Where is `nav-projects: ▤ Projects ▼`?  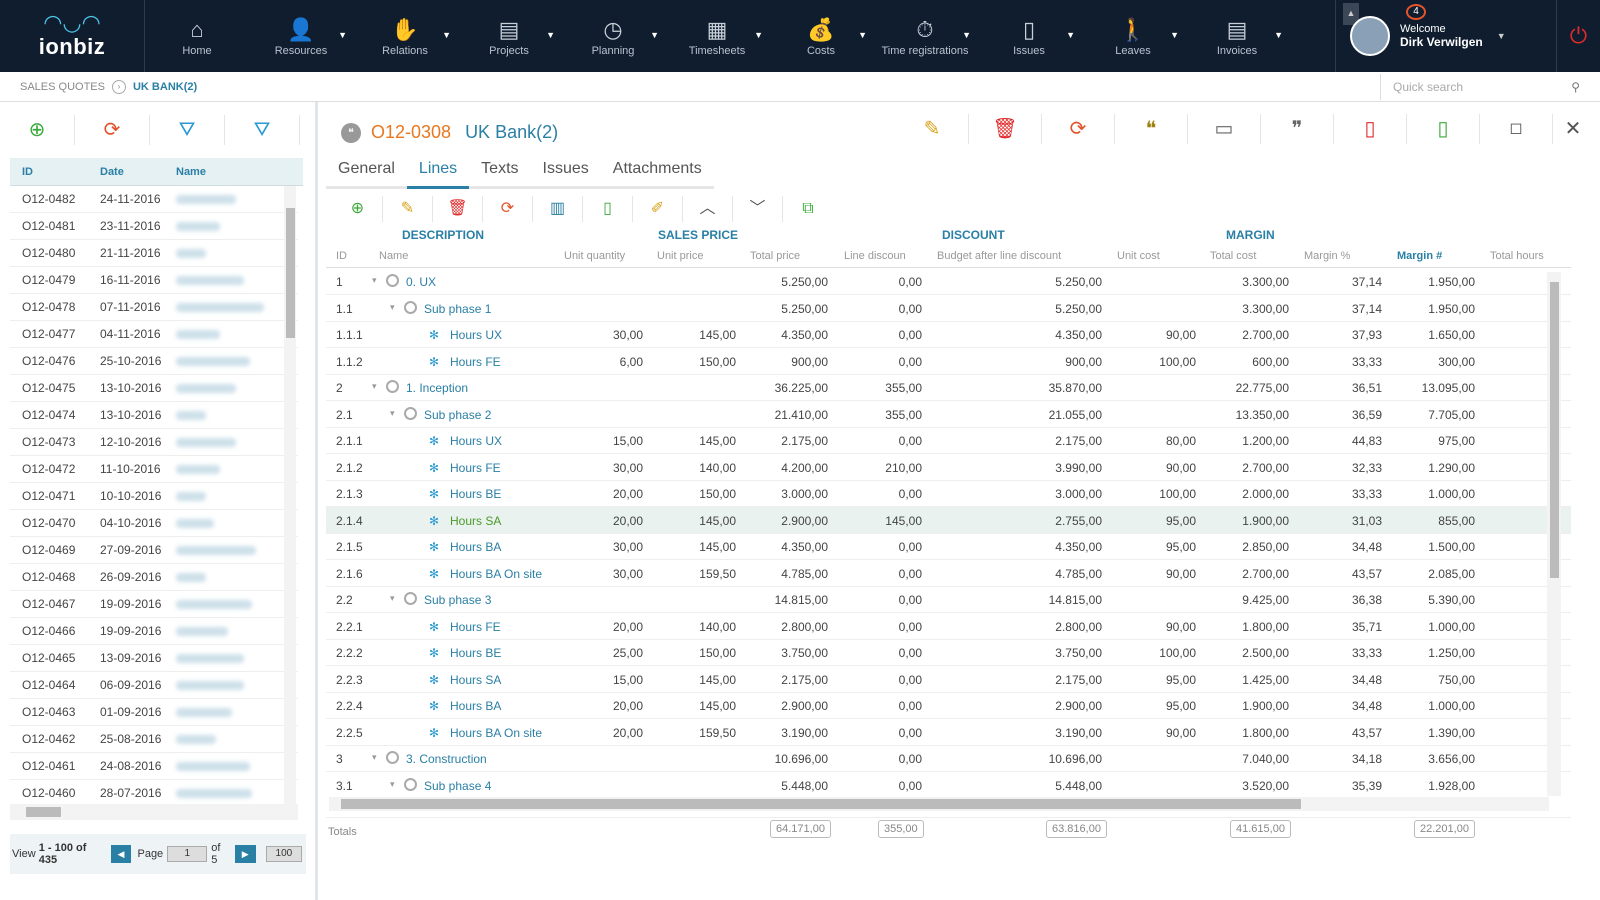
nav-projects: ▤ Projects ▼ is located at coordinates (509, 36).